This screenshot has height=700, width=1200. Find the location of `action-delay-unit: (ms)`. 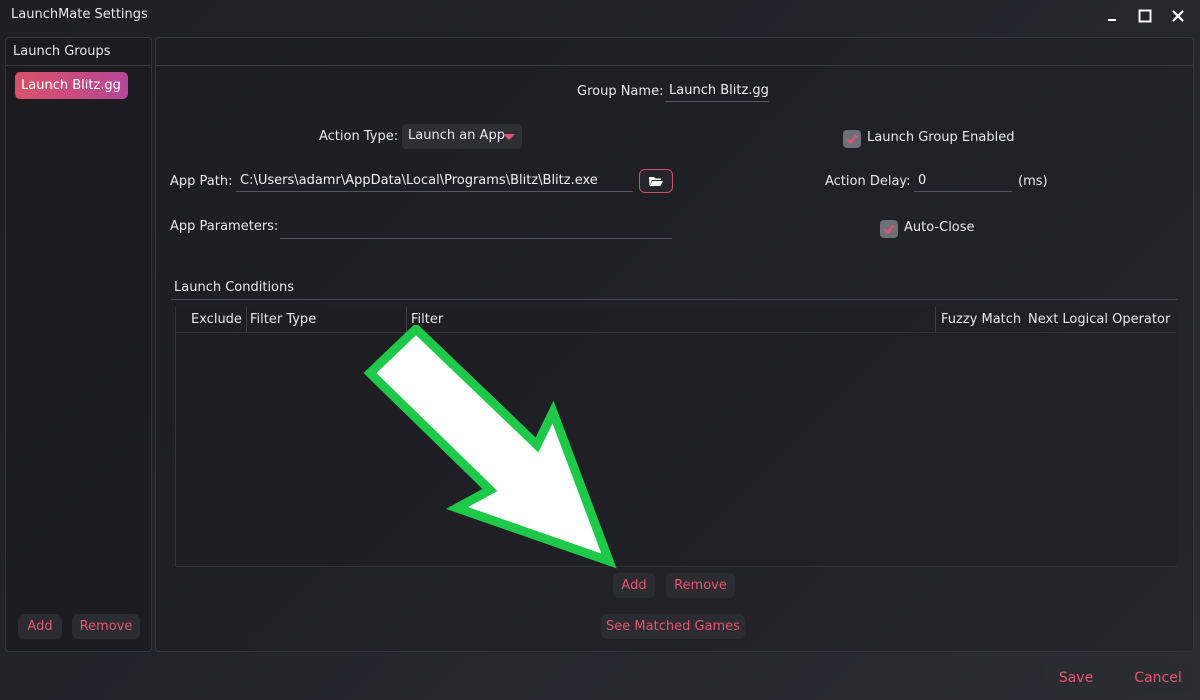

action-delay-unit: (ms) is located at coordinates (1033, 181).